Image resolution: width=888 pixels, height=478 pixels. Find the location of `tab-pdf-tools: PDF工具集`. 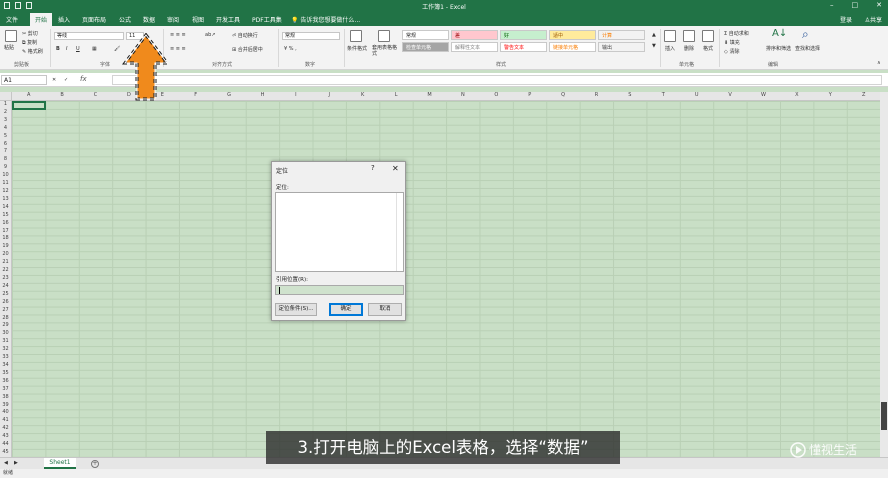

tab-pdf-tools: PDF工具集 is located at coordinates (267, 19).